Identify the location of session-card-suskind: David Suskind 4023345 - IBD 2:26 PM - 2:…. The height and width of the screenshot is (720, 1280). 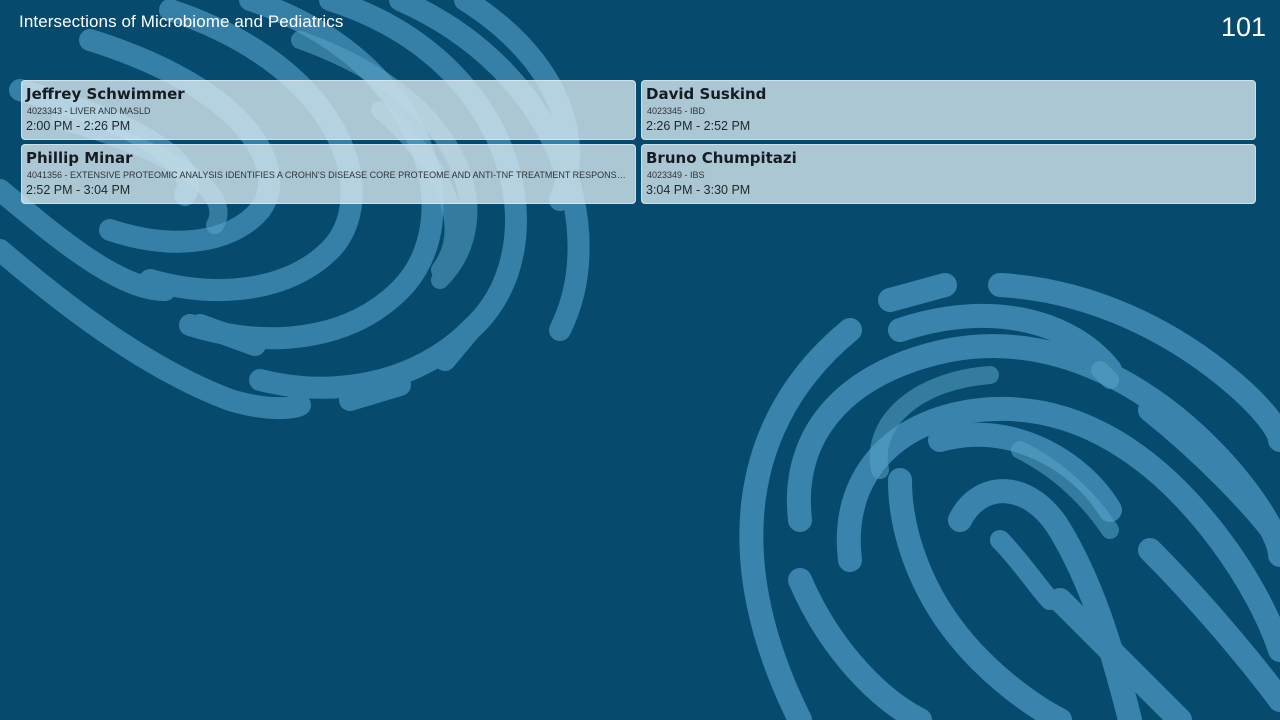
(948, 110).